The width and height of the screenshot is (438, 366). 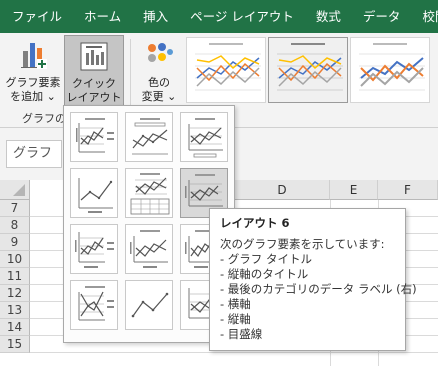 What do you see at coordinates (328, 16) in the screenshot?
I see `tab-formulas: 数式` at bounding box center [328, 16].